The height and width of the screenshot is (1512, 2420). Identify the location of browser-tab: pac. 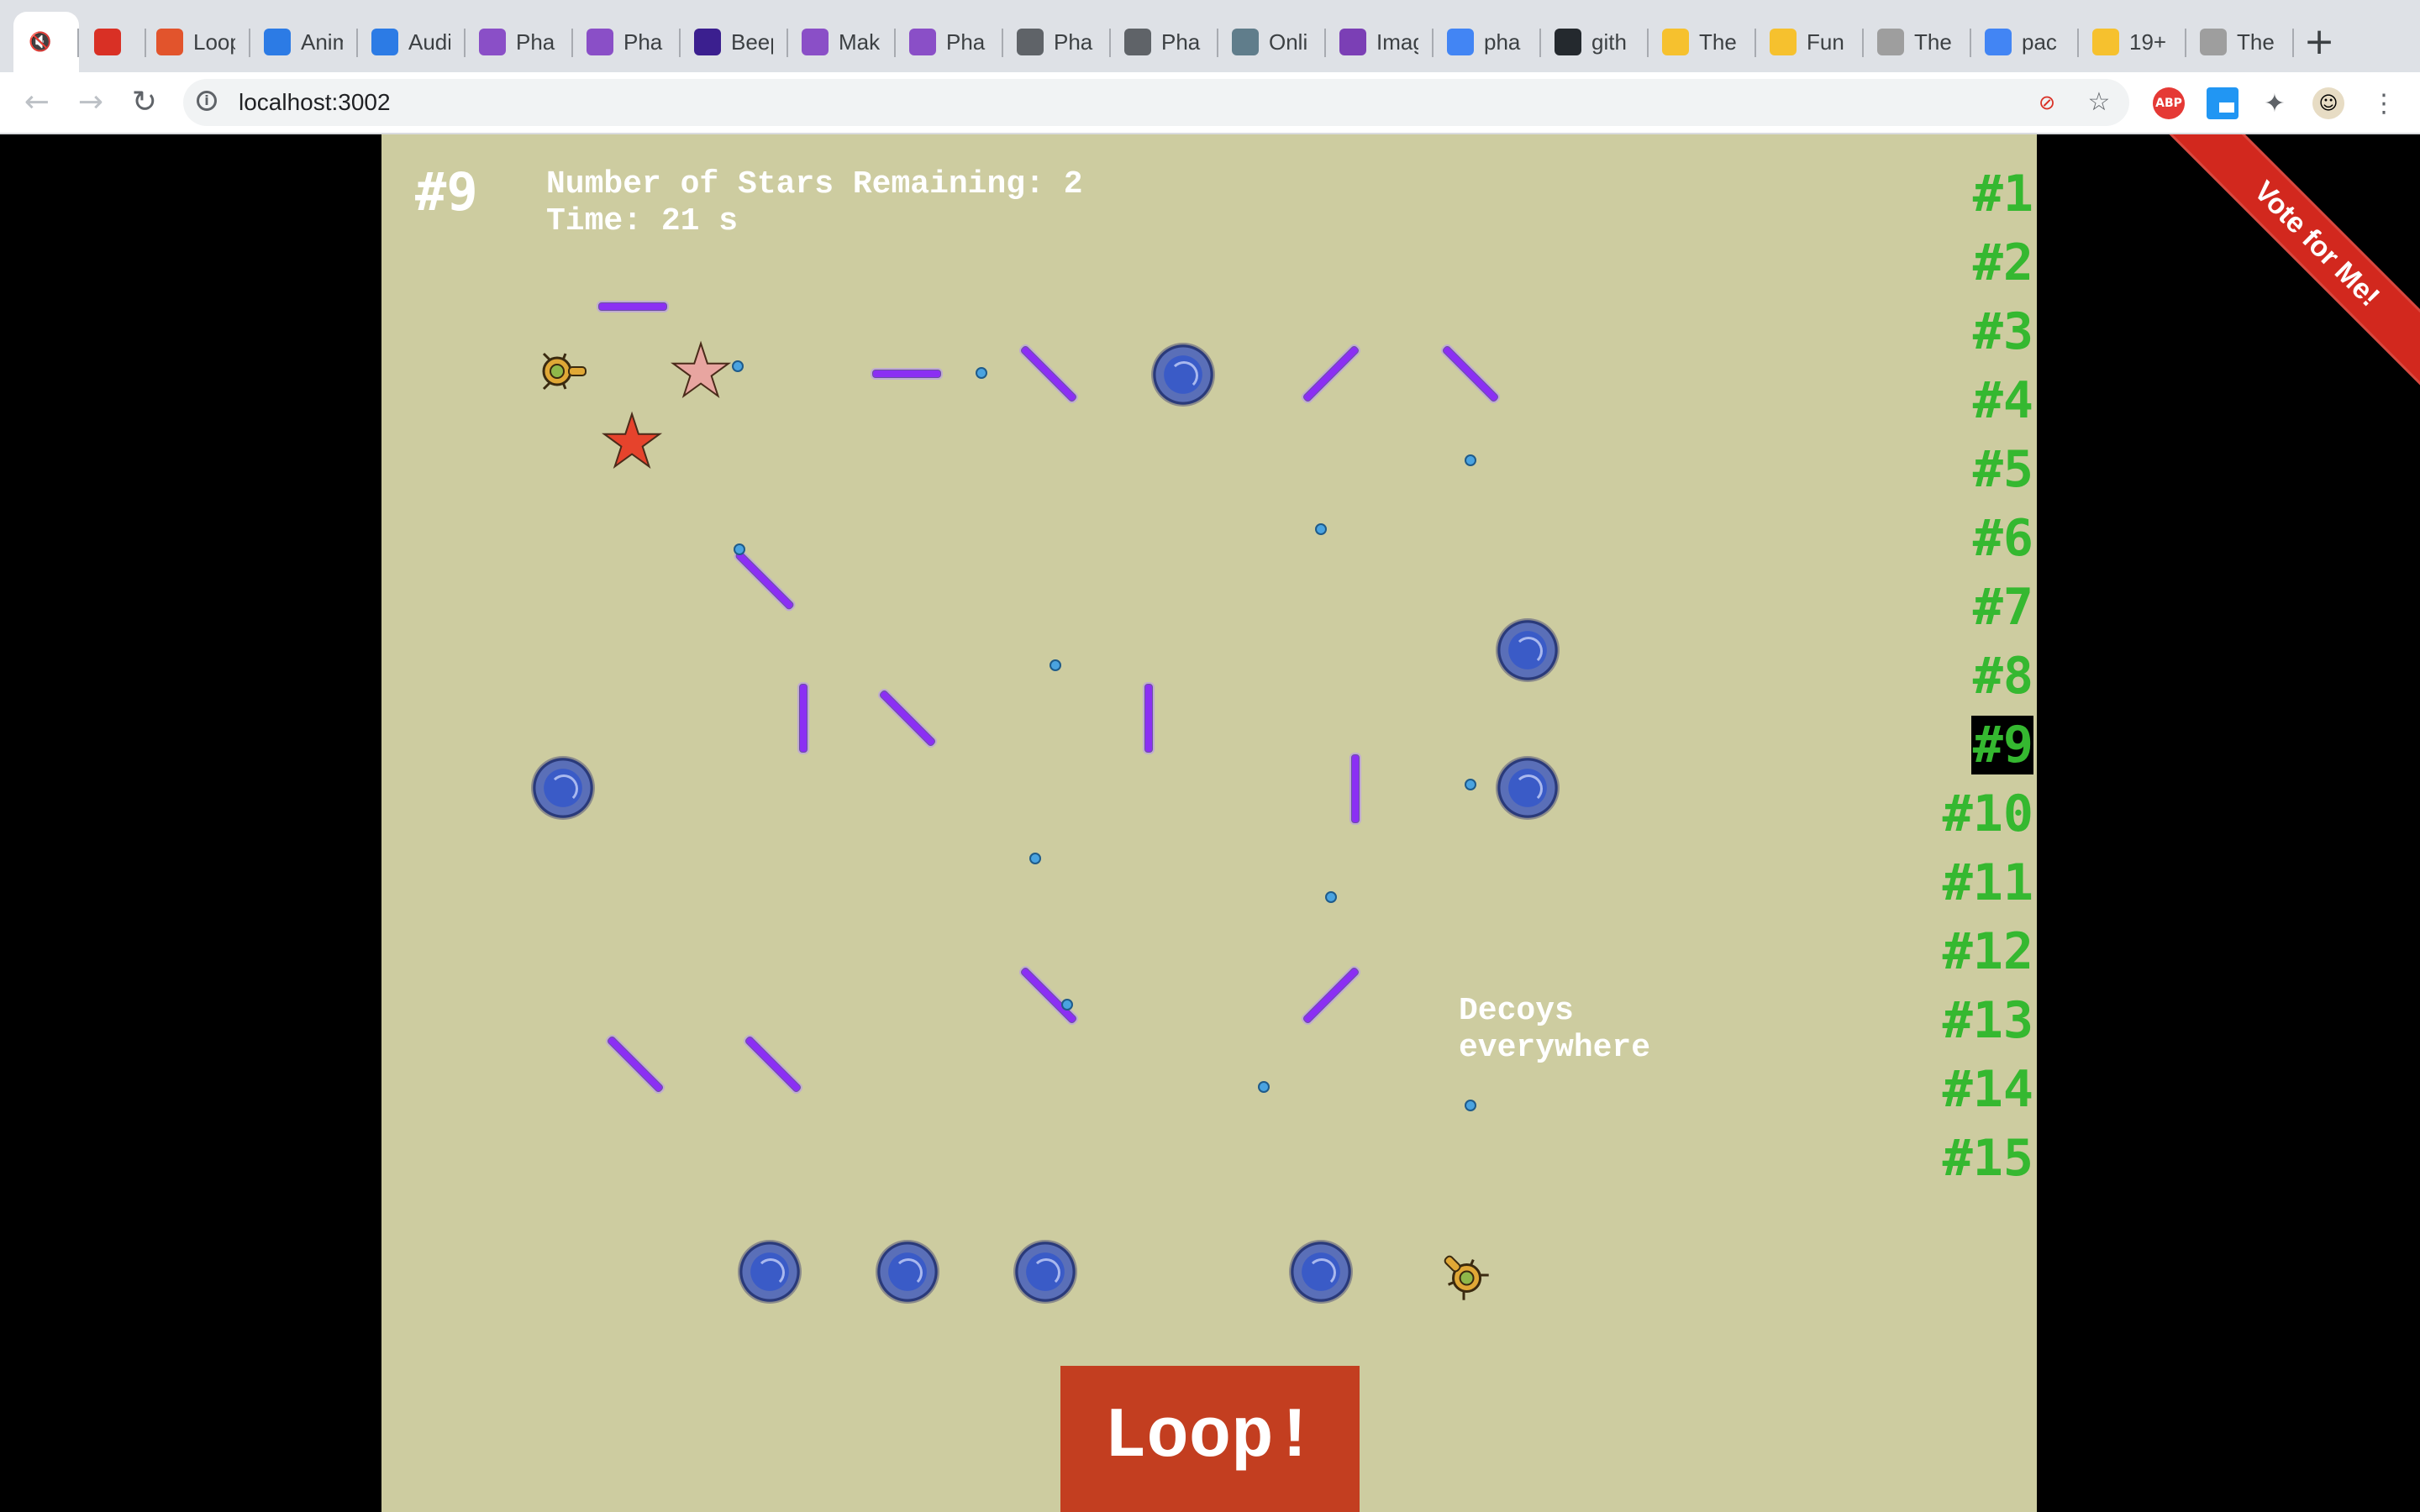
(2025, 42).